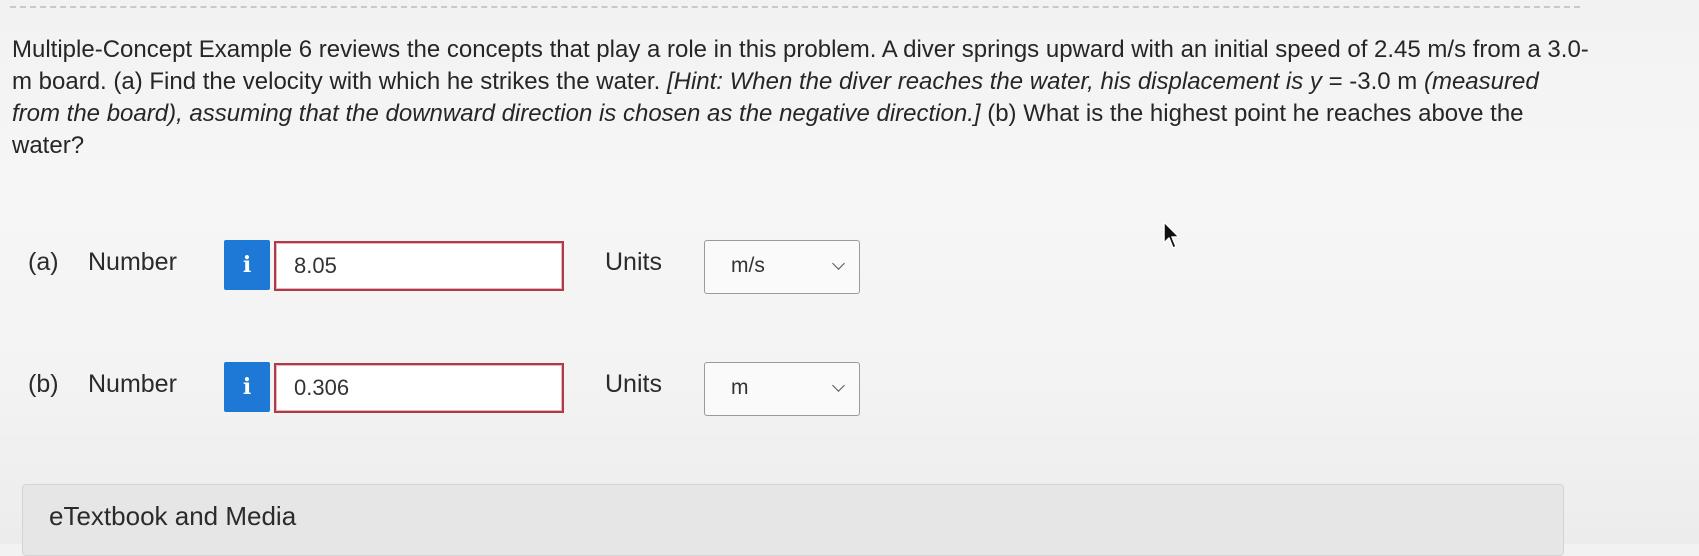 This screenshot has height=556, width=1699. What do you see at coordinates (43, 384) in the screenshot?
I see `part-b-label: (b)` at bounding box center [43, 384].